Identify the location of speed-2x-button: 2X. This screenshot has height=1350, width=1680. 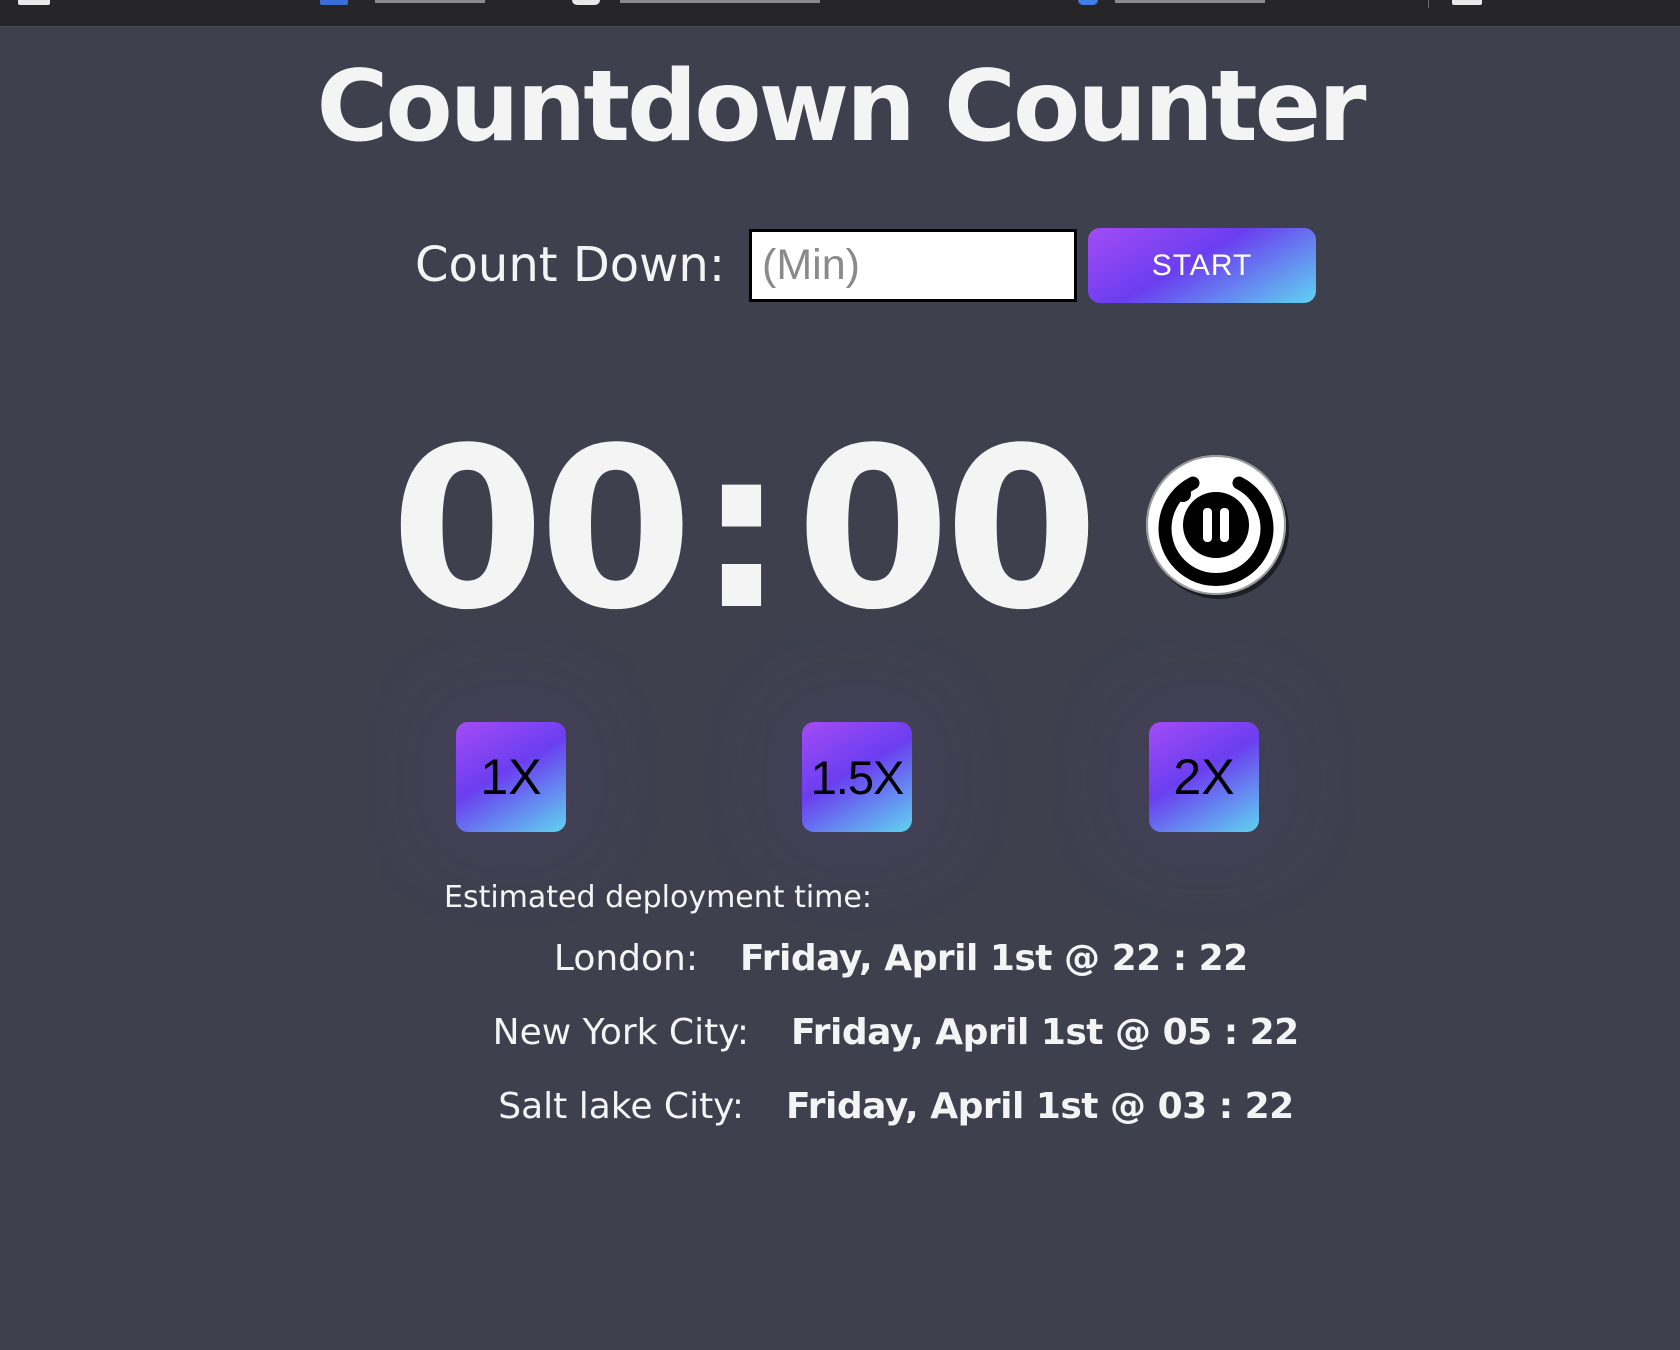
(1204, 777).